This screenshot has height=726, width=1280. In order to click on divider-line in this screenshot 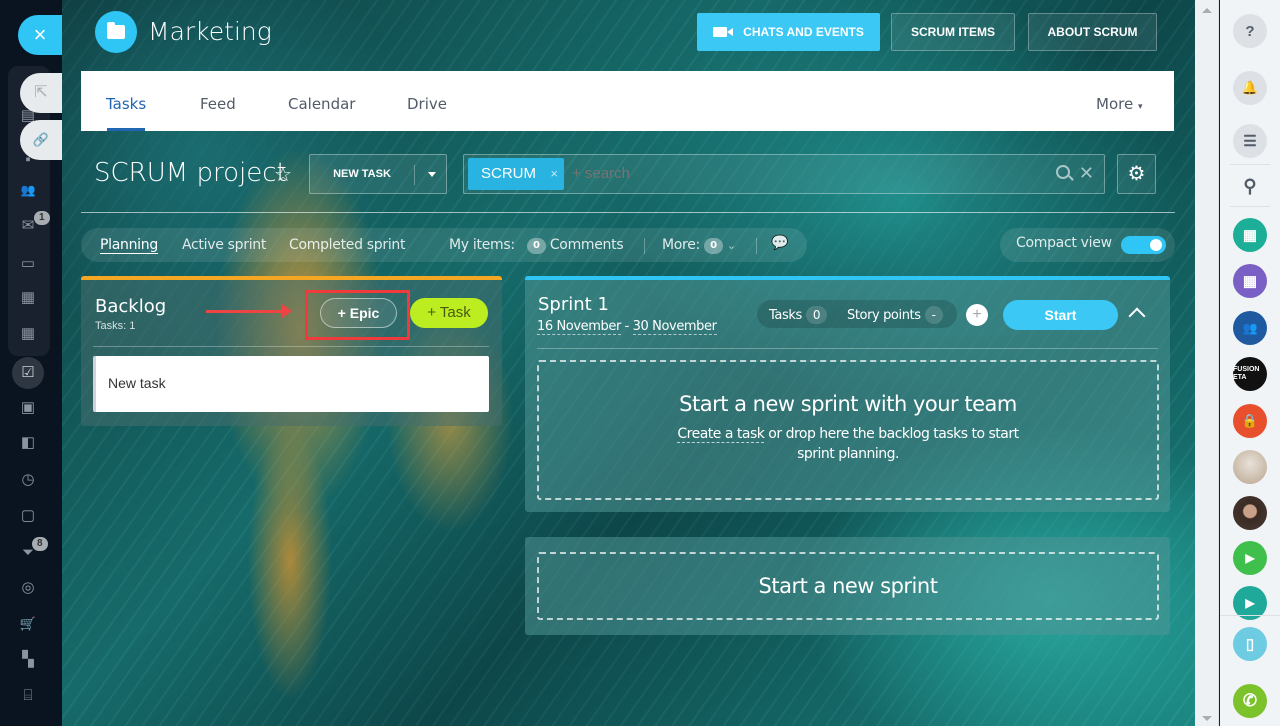, I will do `click(628, 212)`.